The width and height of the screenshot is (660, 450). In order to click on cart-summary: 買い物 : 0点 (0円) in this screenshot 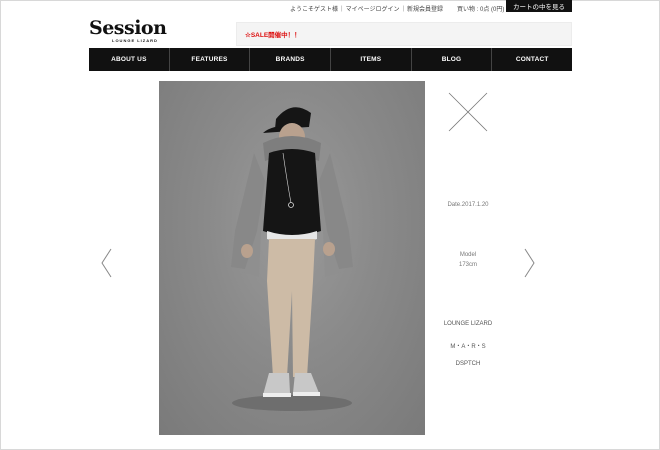, I will do `click(481, 10)`.